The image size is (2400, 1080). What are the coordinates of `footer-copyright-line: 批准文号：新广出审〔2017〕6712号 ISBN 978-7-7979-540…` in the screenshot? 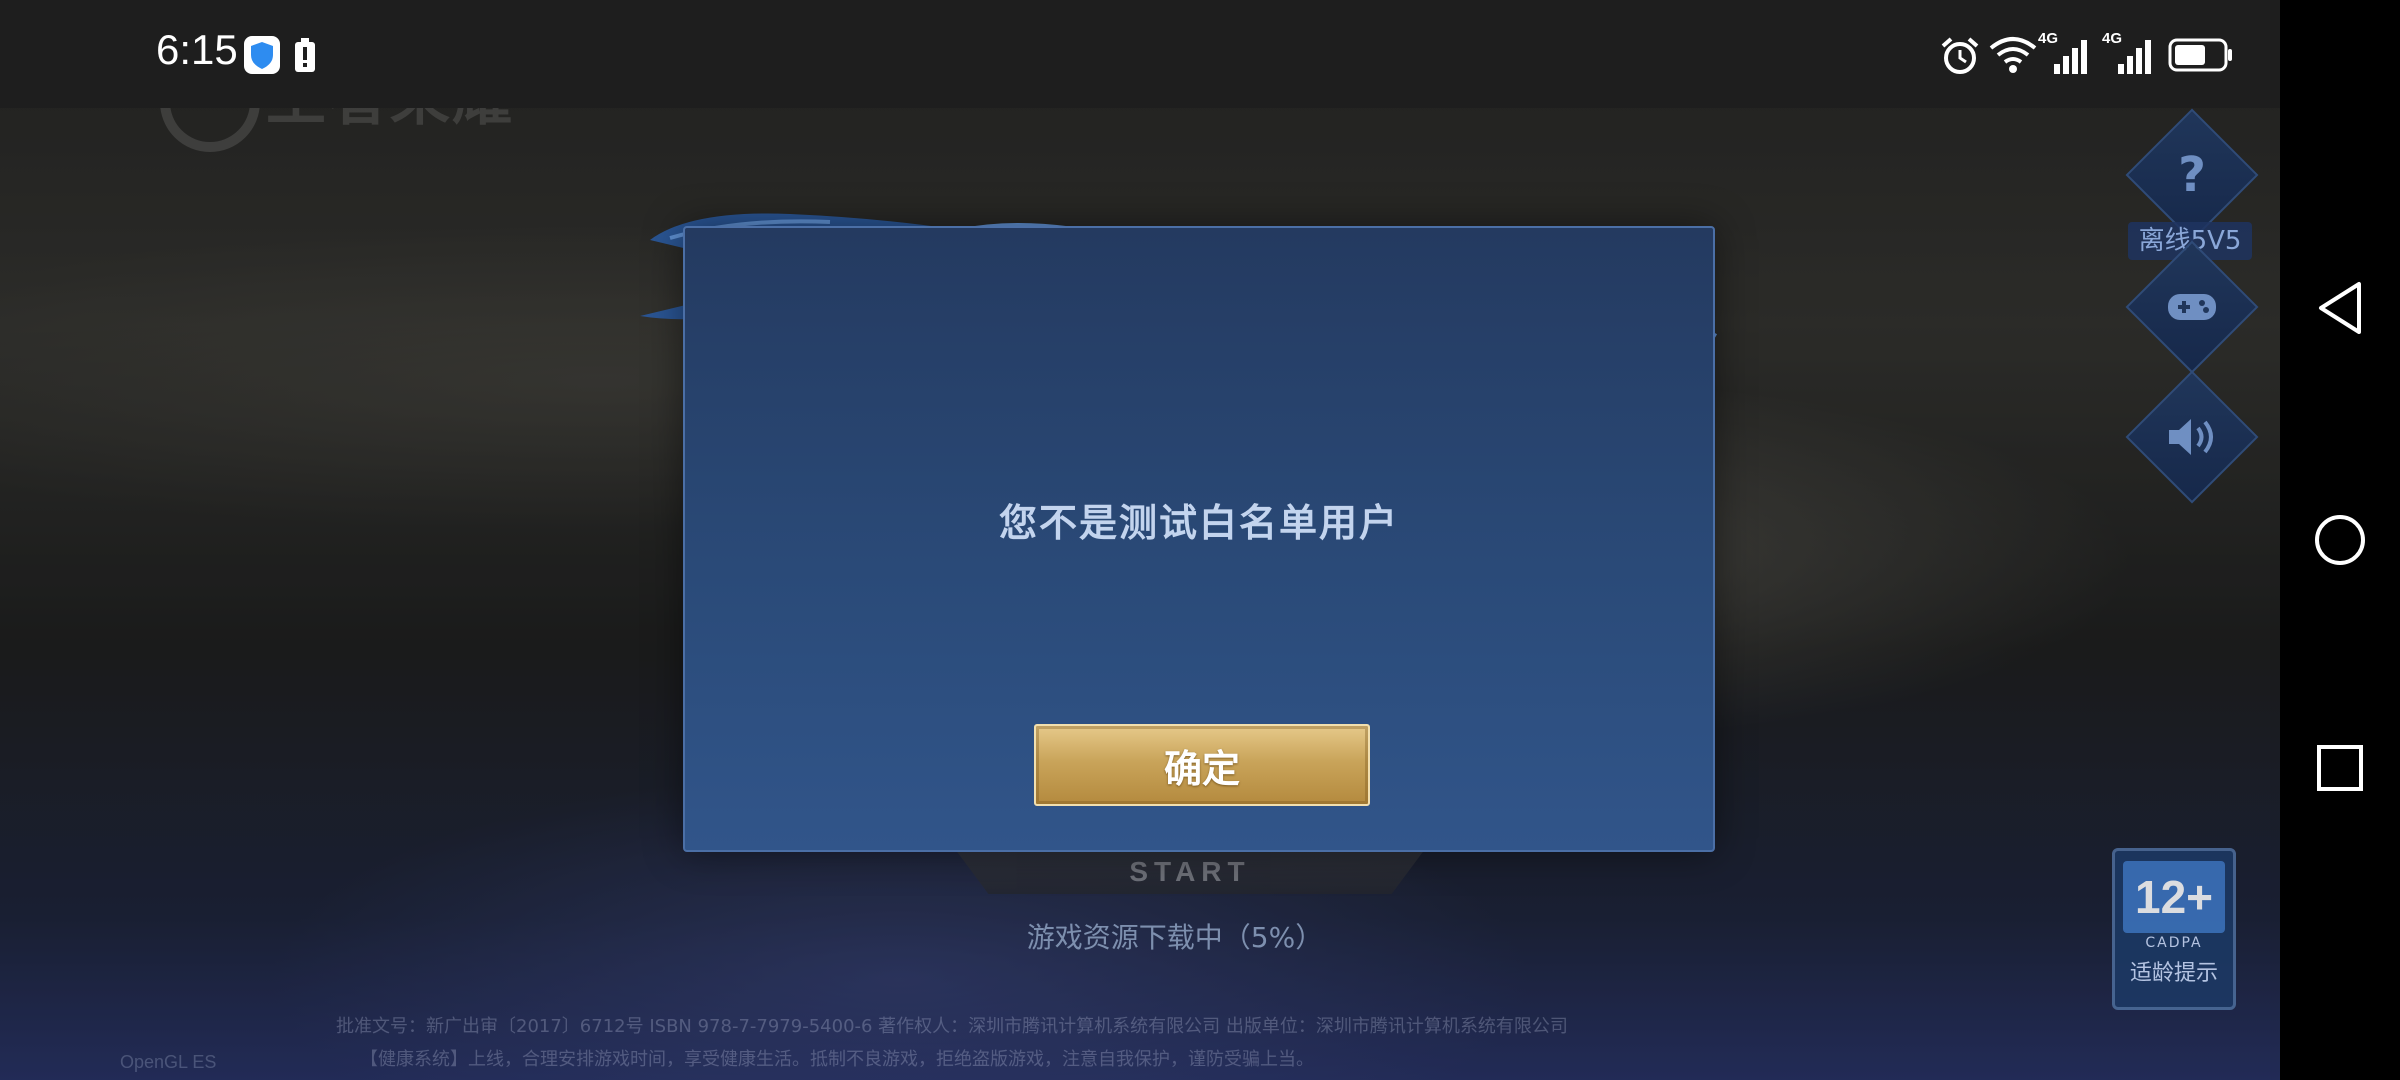 It's located at (952, 1026).